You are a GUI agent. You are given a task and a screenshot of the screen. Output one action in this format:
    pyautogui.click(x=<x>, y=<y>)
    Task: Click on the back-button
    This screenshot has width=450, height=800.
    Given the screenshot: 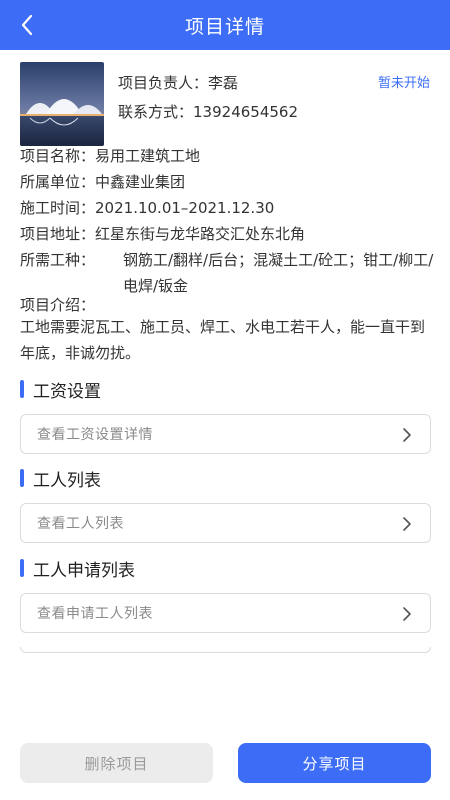 What is the action you would take?
    pyautogui.click(x=27, y=25)
    